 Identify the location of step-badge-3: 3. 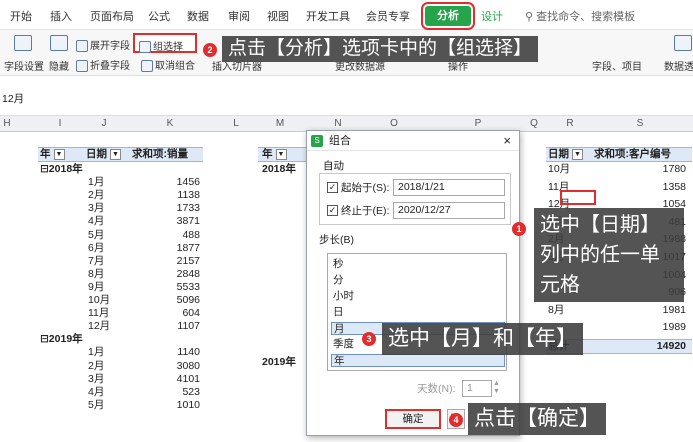
(369, 339).